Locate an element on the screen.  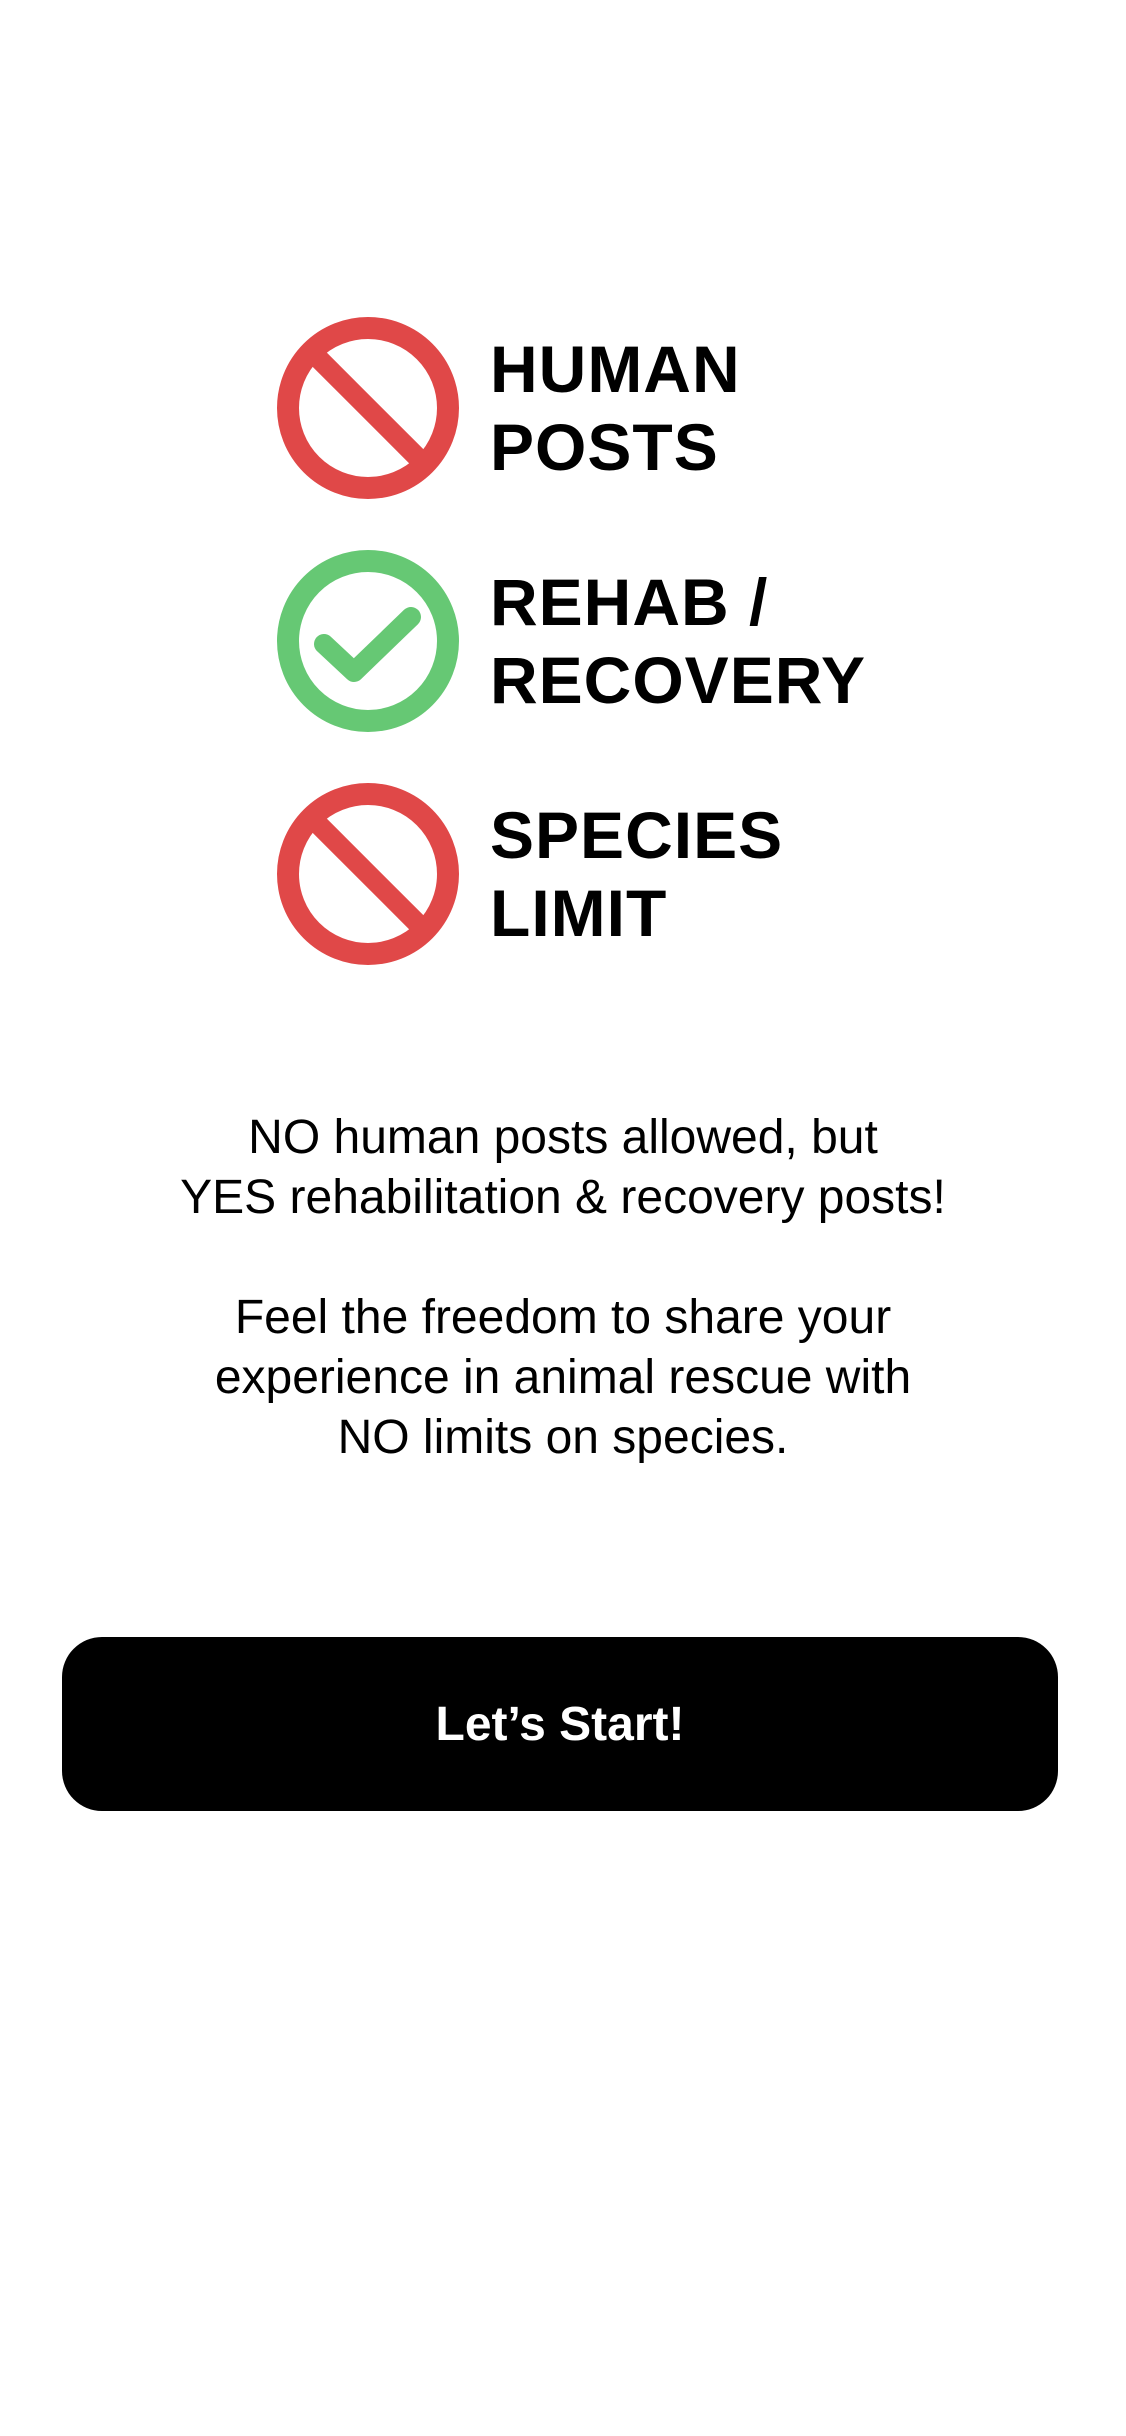
rule-rehab-recovery: REHAB / RECOVERY is located at coordinates (596, 641).